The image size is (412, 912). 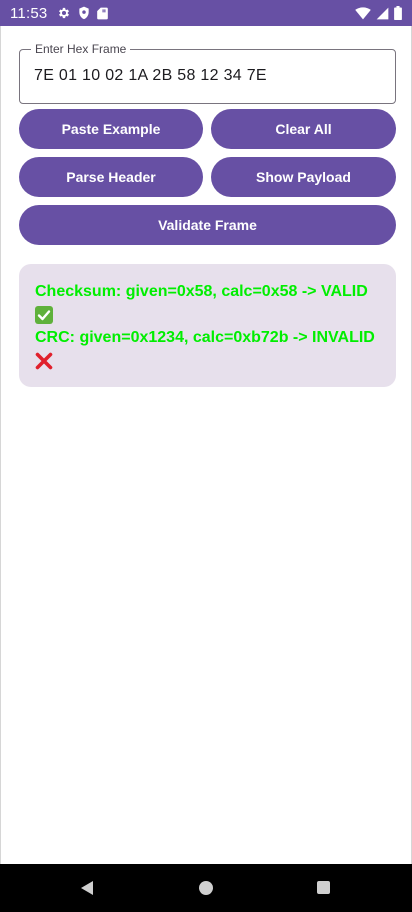 I want to click on back-icon, so click(x=87, y=888).